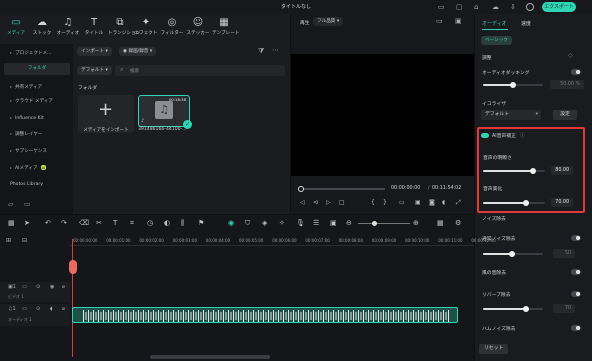 This screenshot has width=592, height=361. What do you see at coordinates (42, 29) in the screenshot?
I see `toolbar-cloud-button: ☁ ストック` at bounding box center [42, 29].